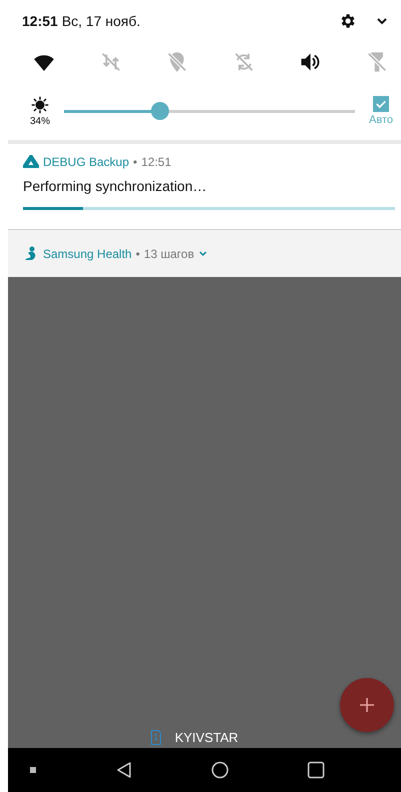 The height and width of the screenshot is (792, 401). What do you see at coordinates (220, 770) in the screenshot?
I see `home-icon` at bounding box center [220, 770].